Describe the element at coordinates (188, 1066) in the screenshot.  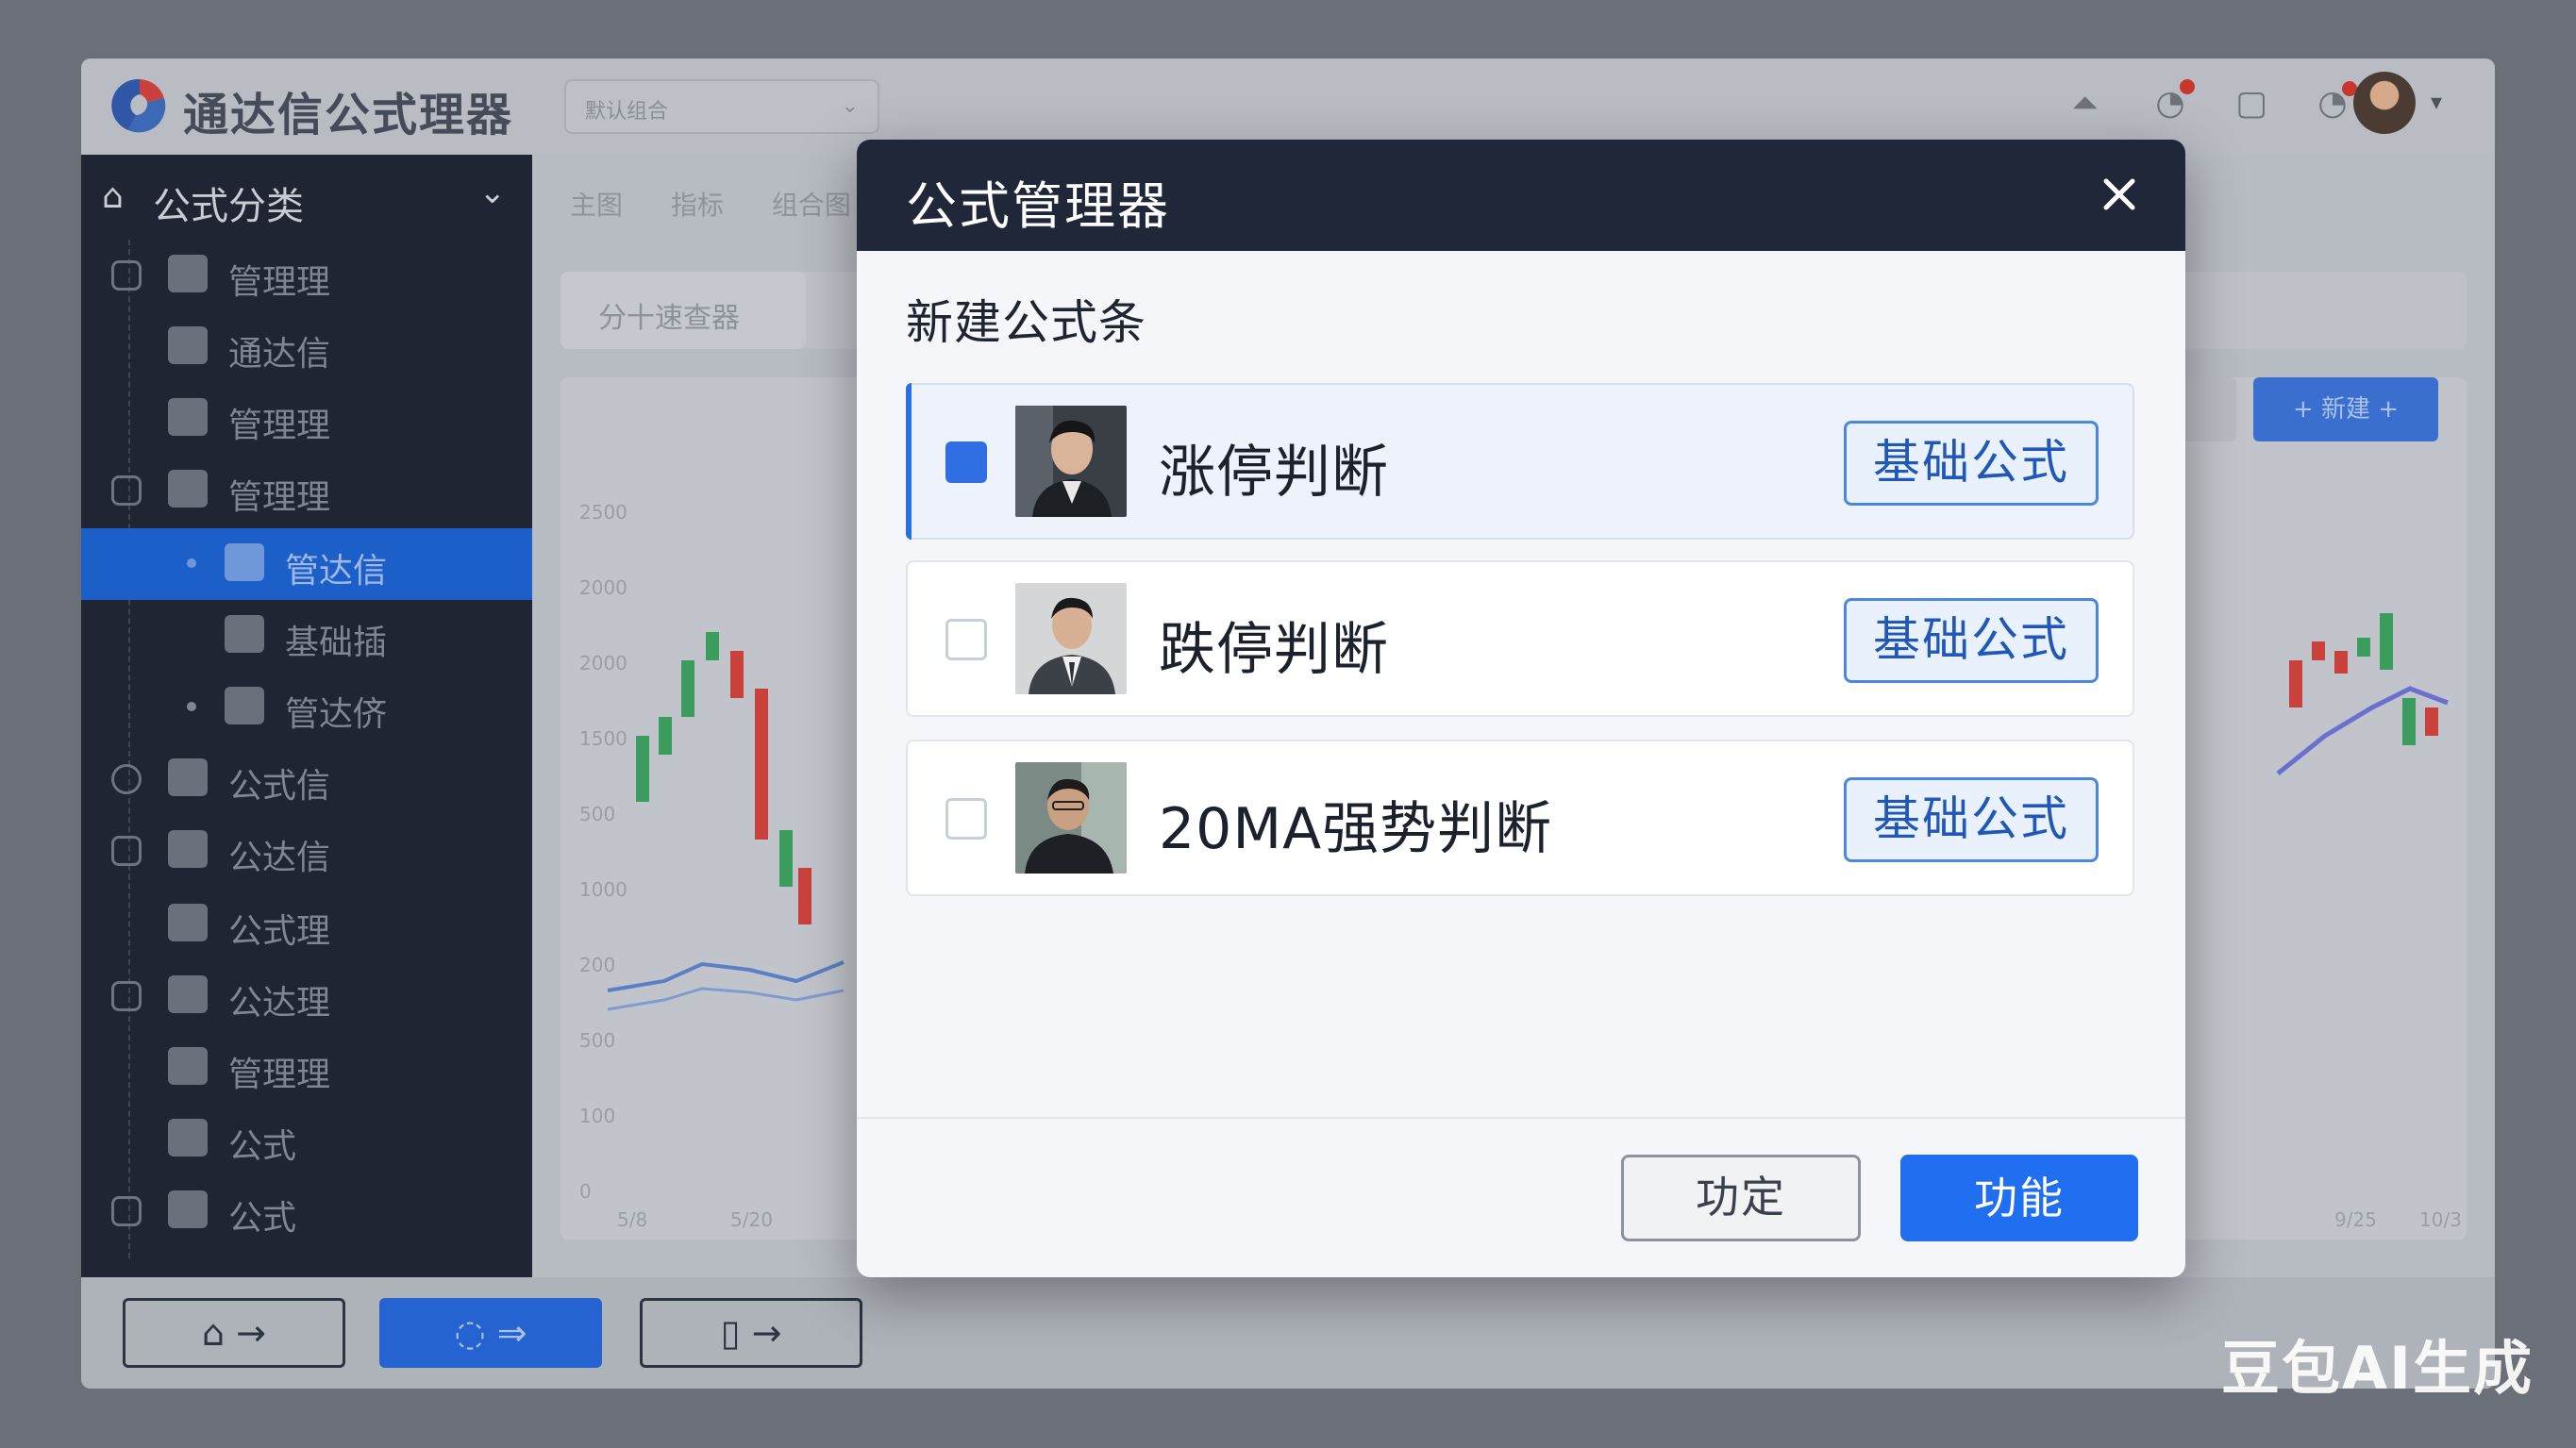
I see `edit-icon` at that location.